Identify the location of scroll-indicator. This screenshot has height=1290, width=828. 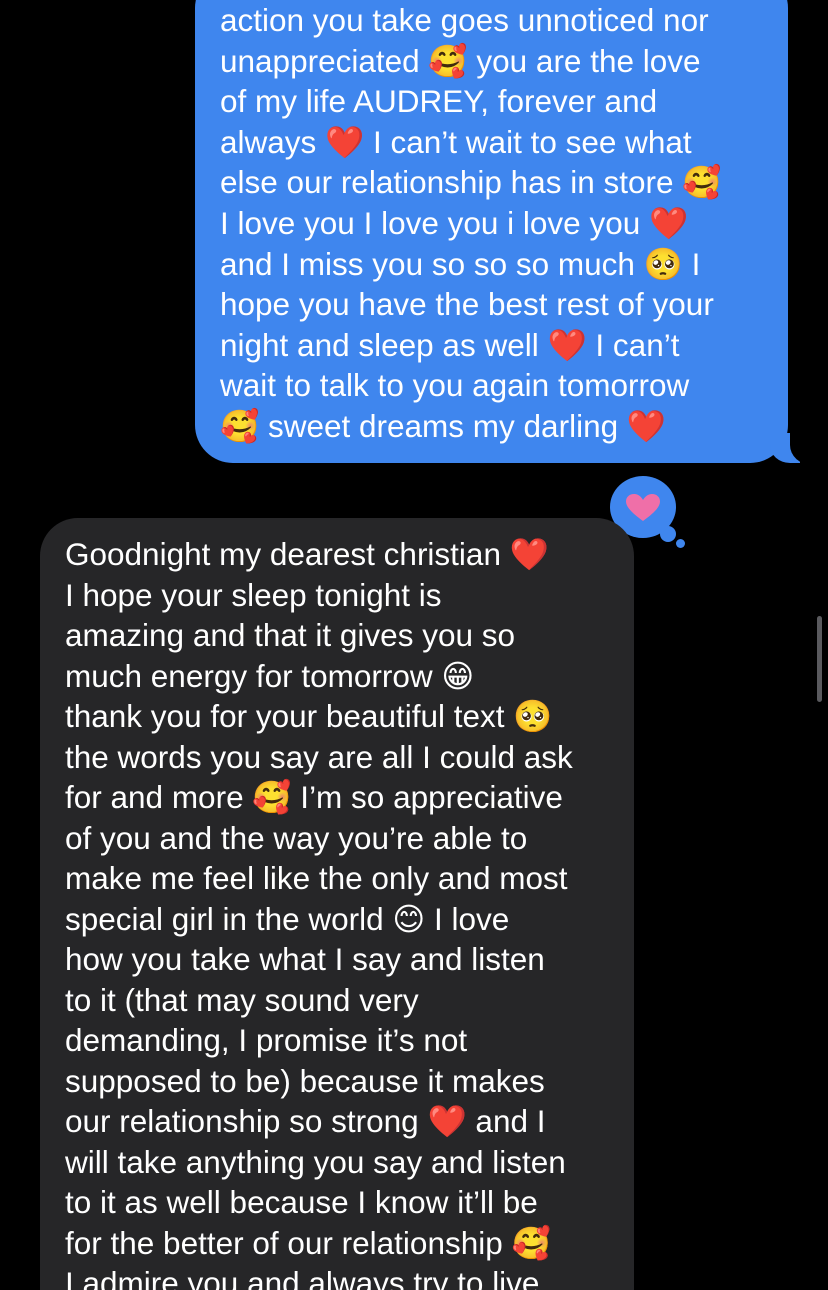
(819, 659).